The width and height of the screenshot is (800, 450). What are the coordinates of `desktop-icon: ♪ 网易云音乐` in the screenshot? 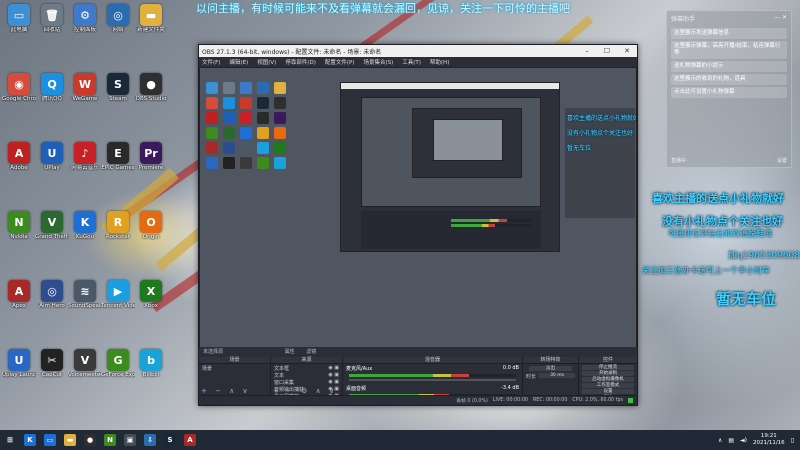 It's located at (85, 156).